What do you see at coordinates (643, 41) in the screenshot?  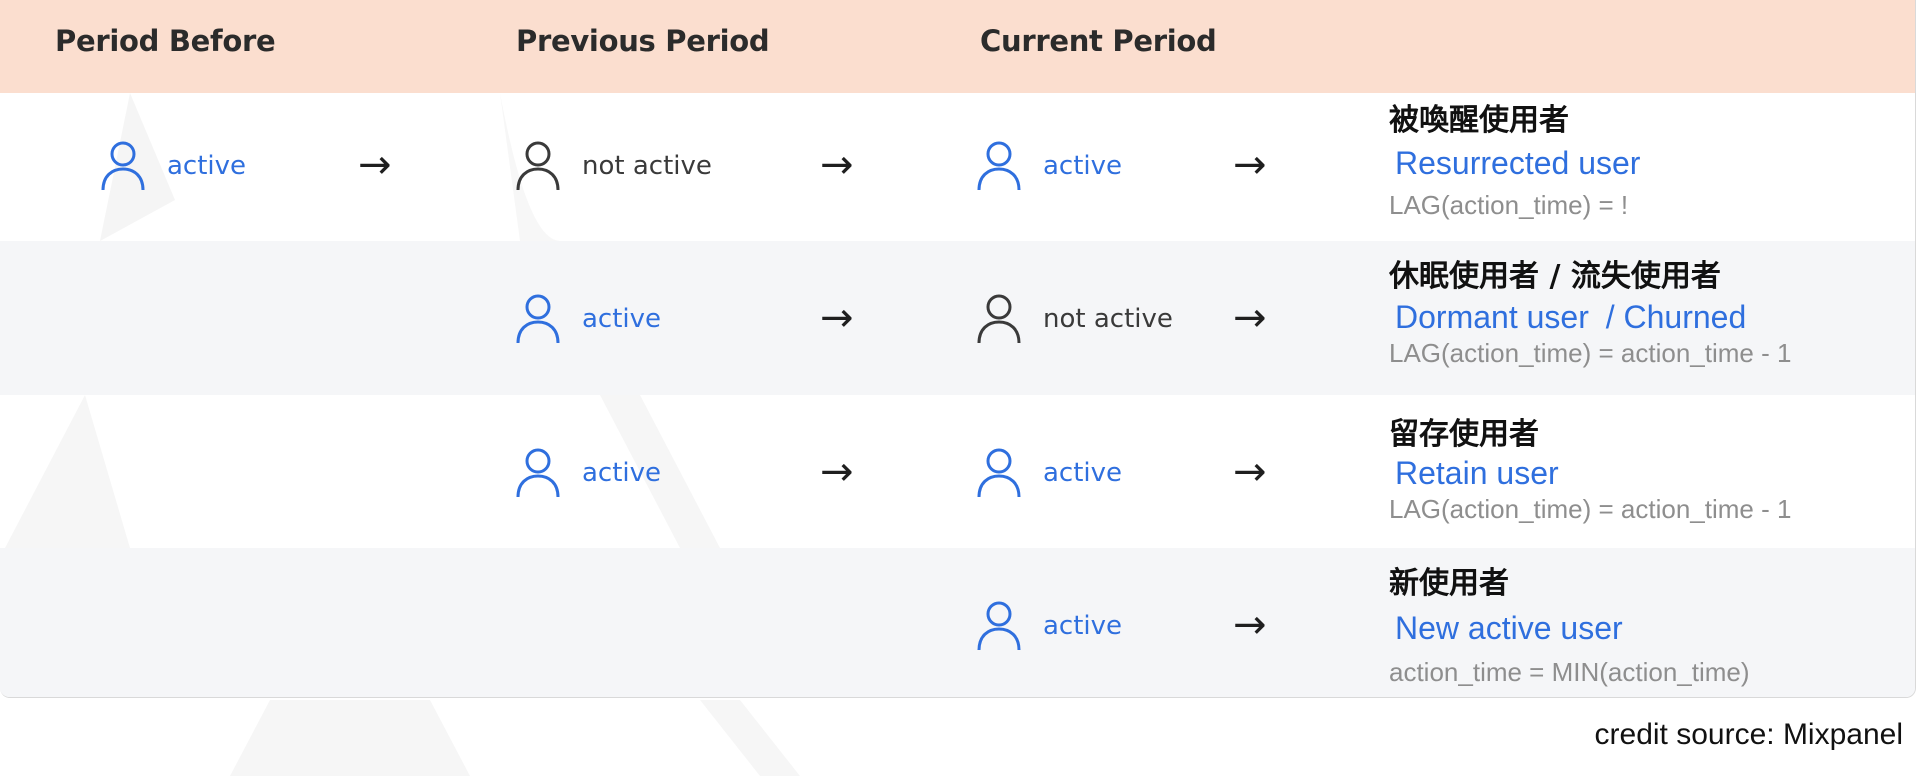 I see `header-previous-period: Previous Period` at bounding box center [643, 41].